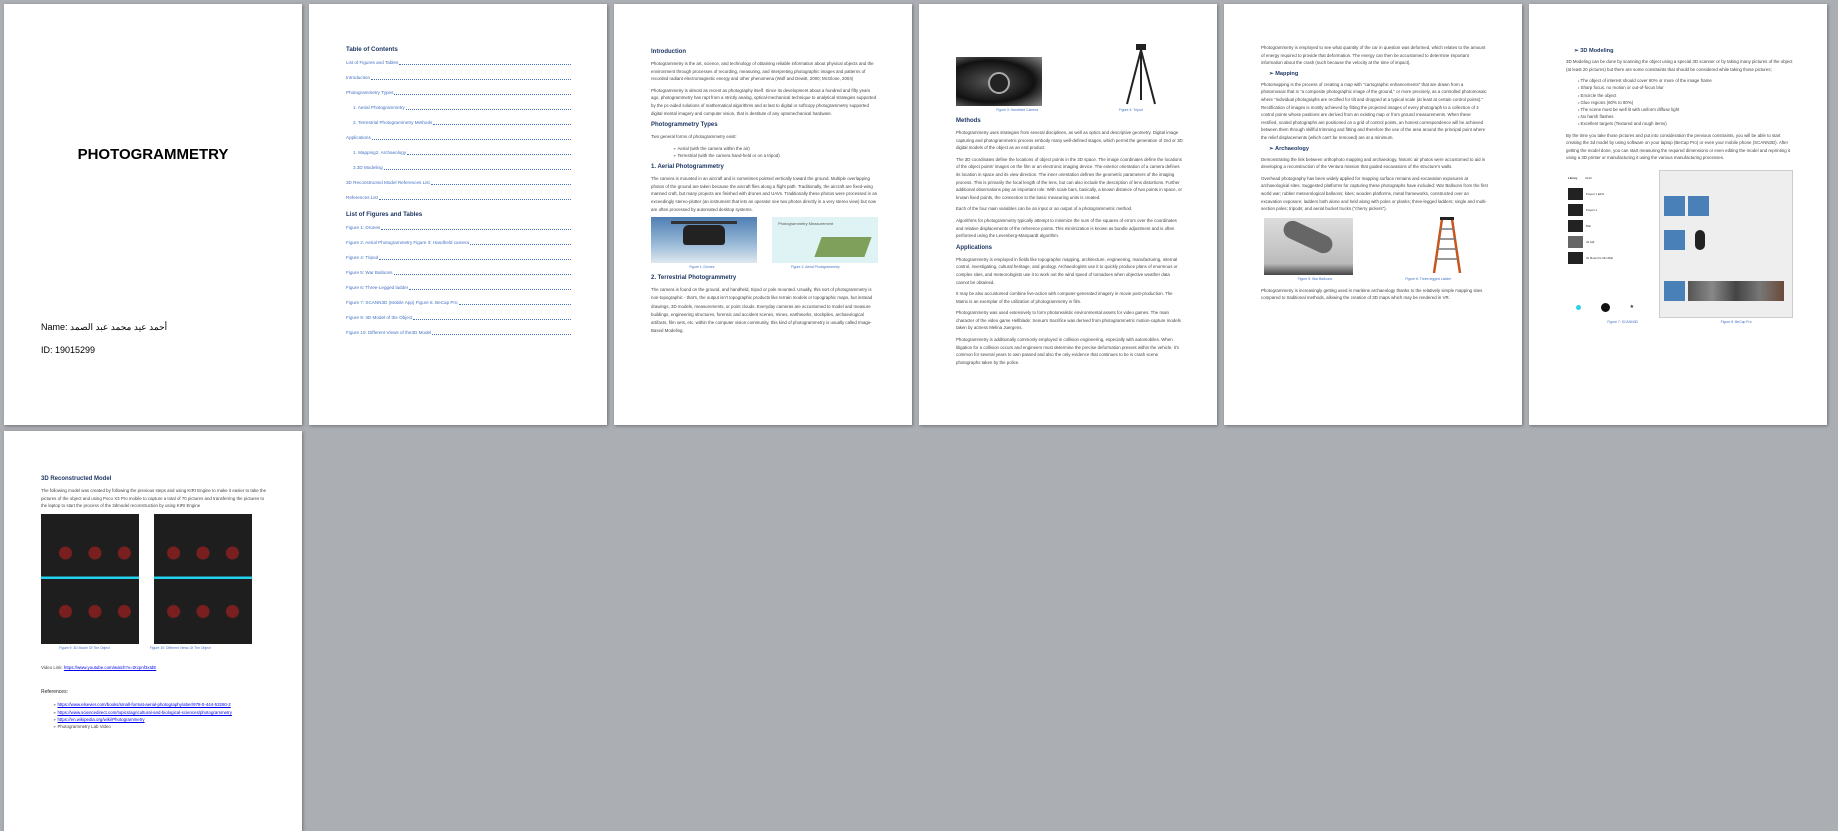 The height and width of the screenshot is (831, 1838). What do you see at coordinates (1447, 244) in the screenshot?
I see `ladder-image` at bounding box center [1447, 244].